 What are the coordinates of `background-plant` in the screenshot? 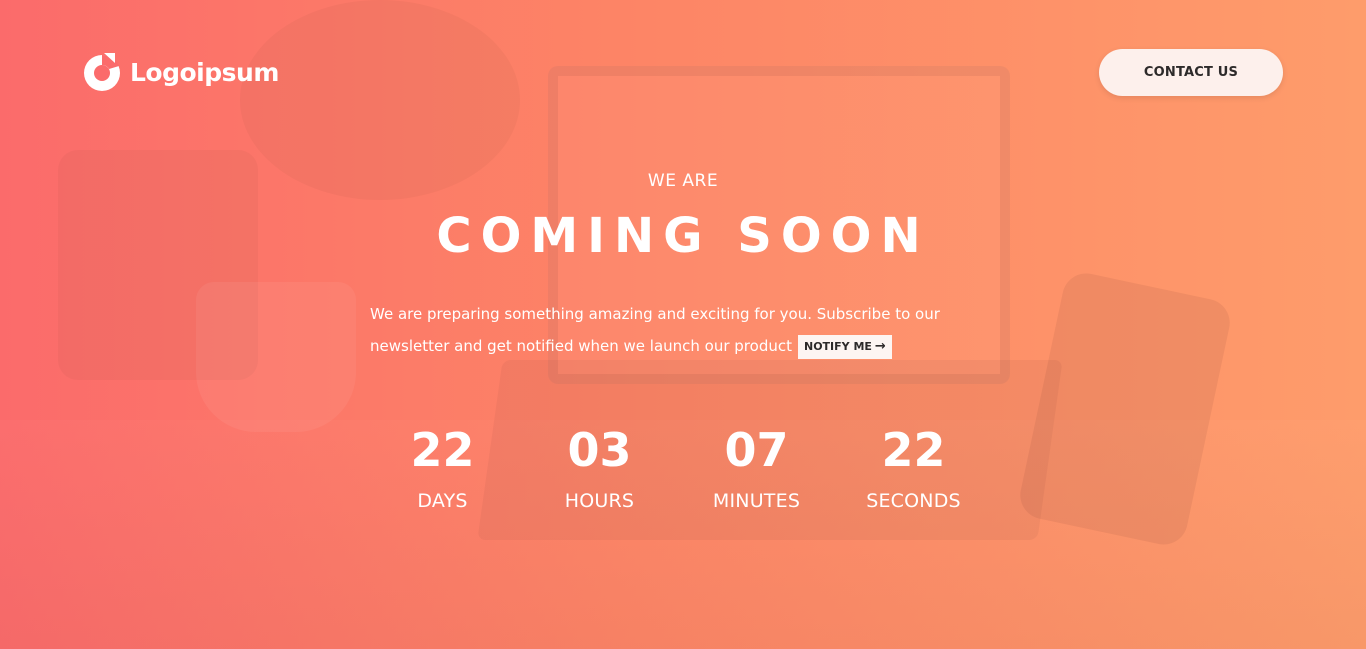 It's located at (380, 100).